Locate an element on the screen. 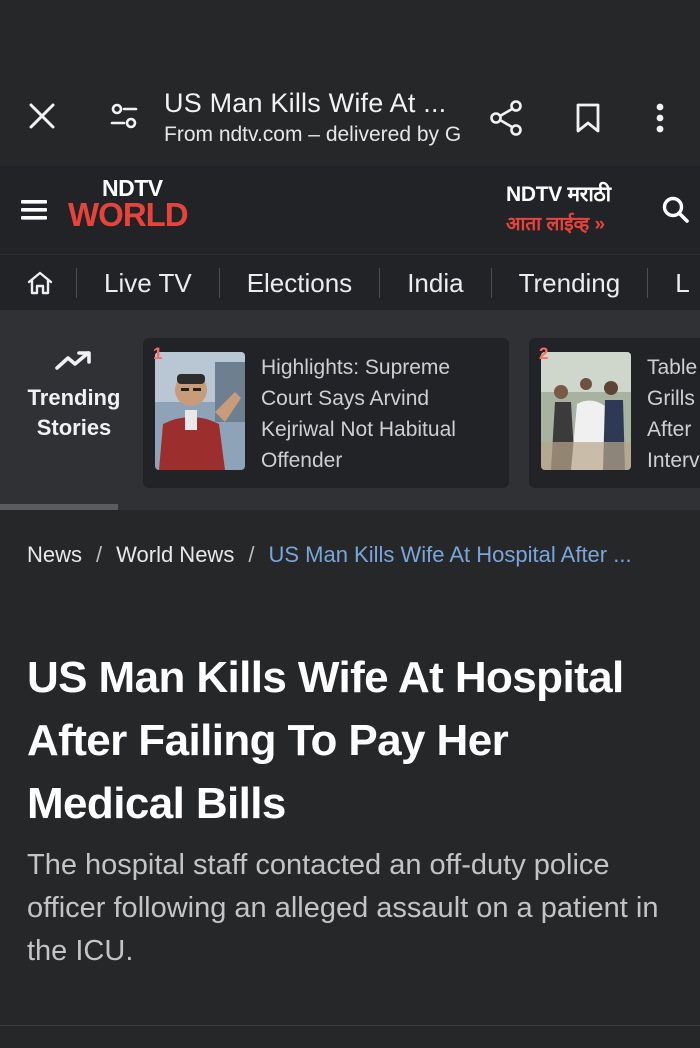 The height and width of the screenshot is (1048, 700). more-menu-icon is located at coordinates (660, 118).